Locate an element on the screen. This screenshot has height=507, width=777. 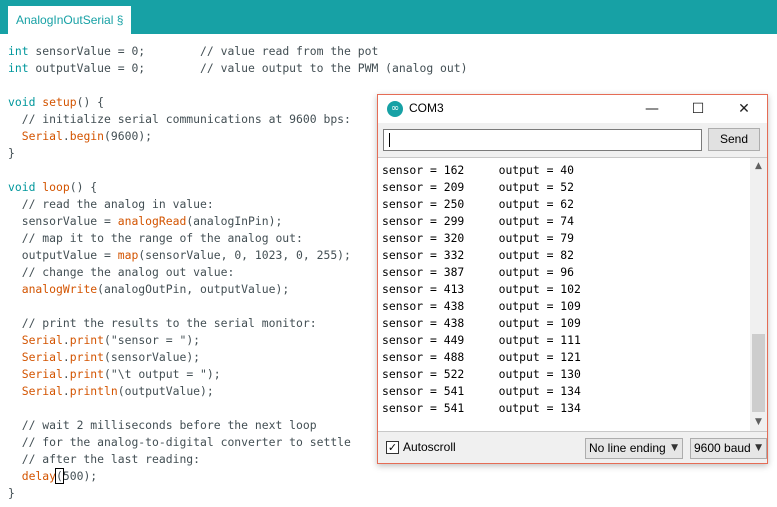
scroll-down-icon: ▼ is located at coordinates (758, 422).